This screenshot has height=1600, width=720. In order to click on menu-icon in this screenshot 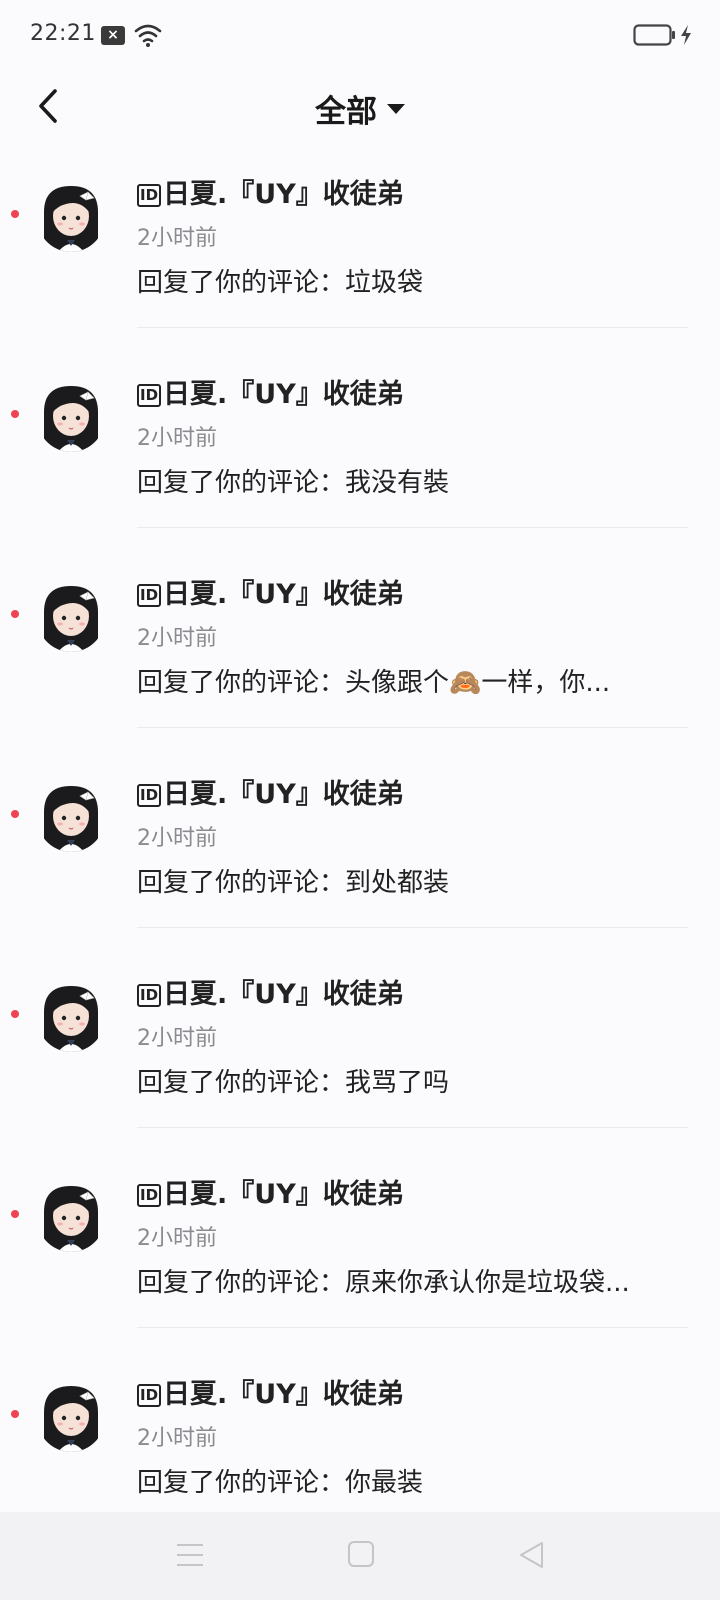, I will do `click(190, 1557)`.